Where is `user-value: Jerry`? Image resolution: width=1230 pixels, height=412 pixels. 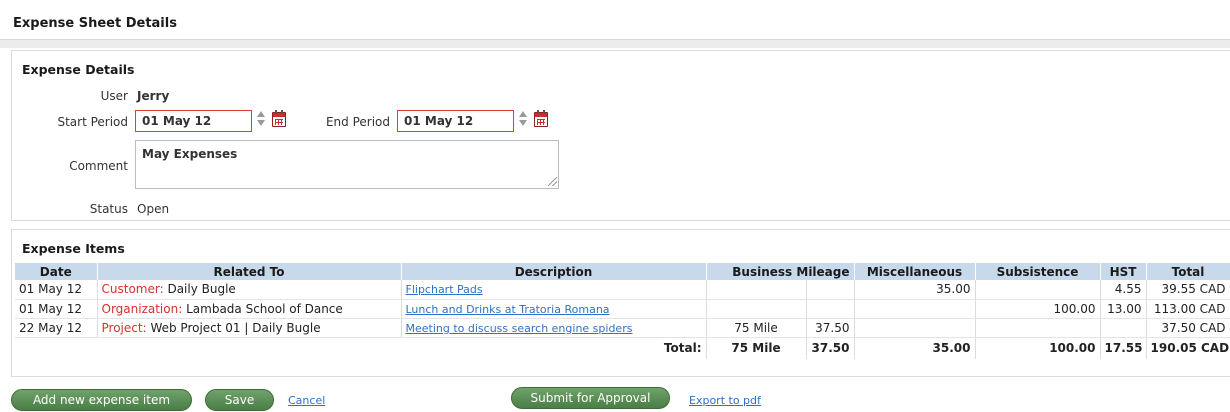
user-value: Jerry is located at coordinates (153, 96).